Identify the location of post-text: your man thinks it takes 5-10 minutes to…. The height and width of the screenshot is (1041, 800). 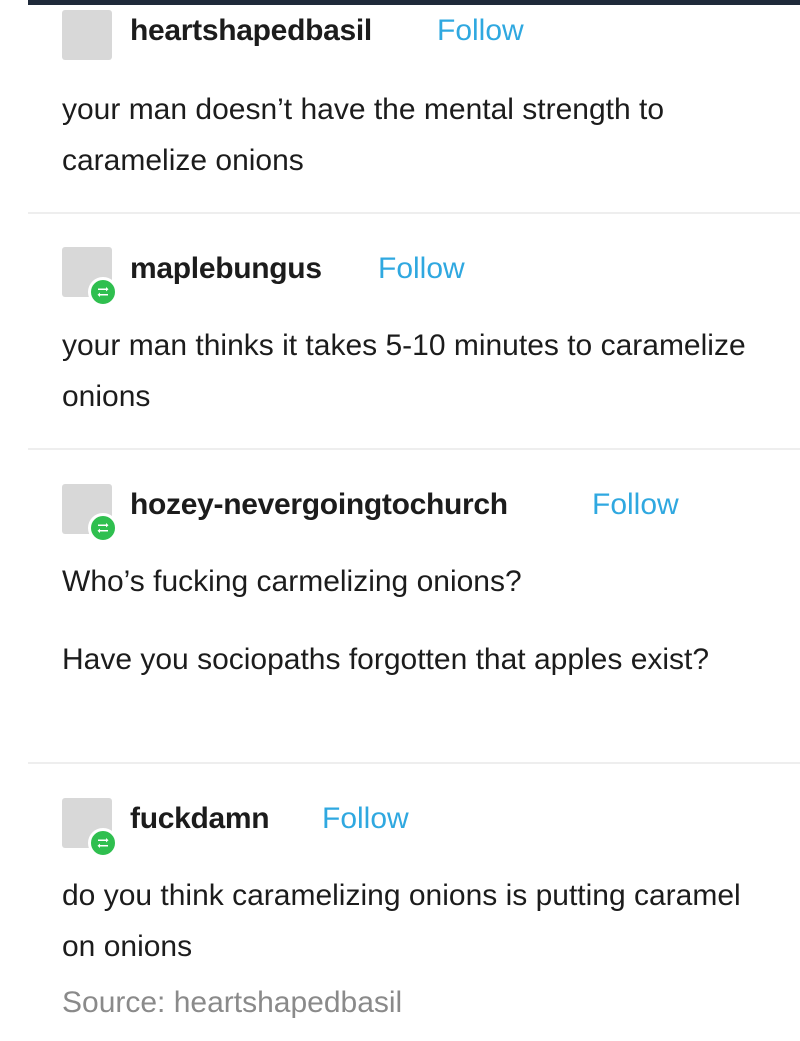
(404, 371).